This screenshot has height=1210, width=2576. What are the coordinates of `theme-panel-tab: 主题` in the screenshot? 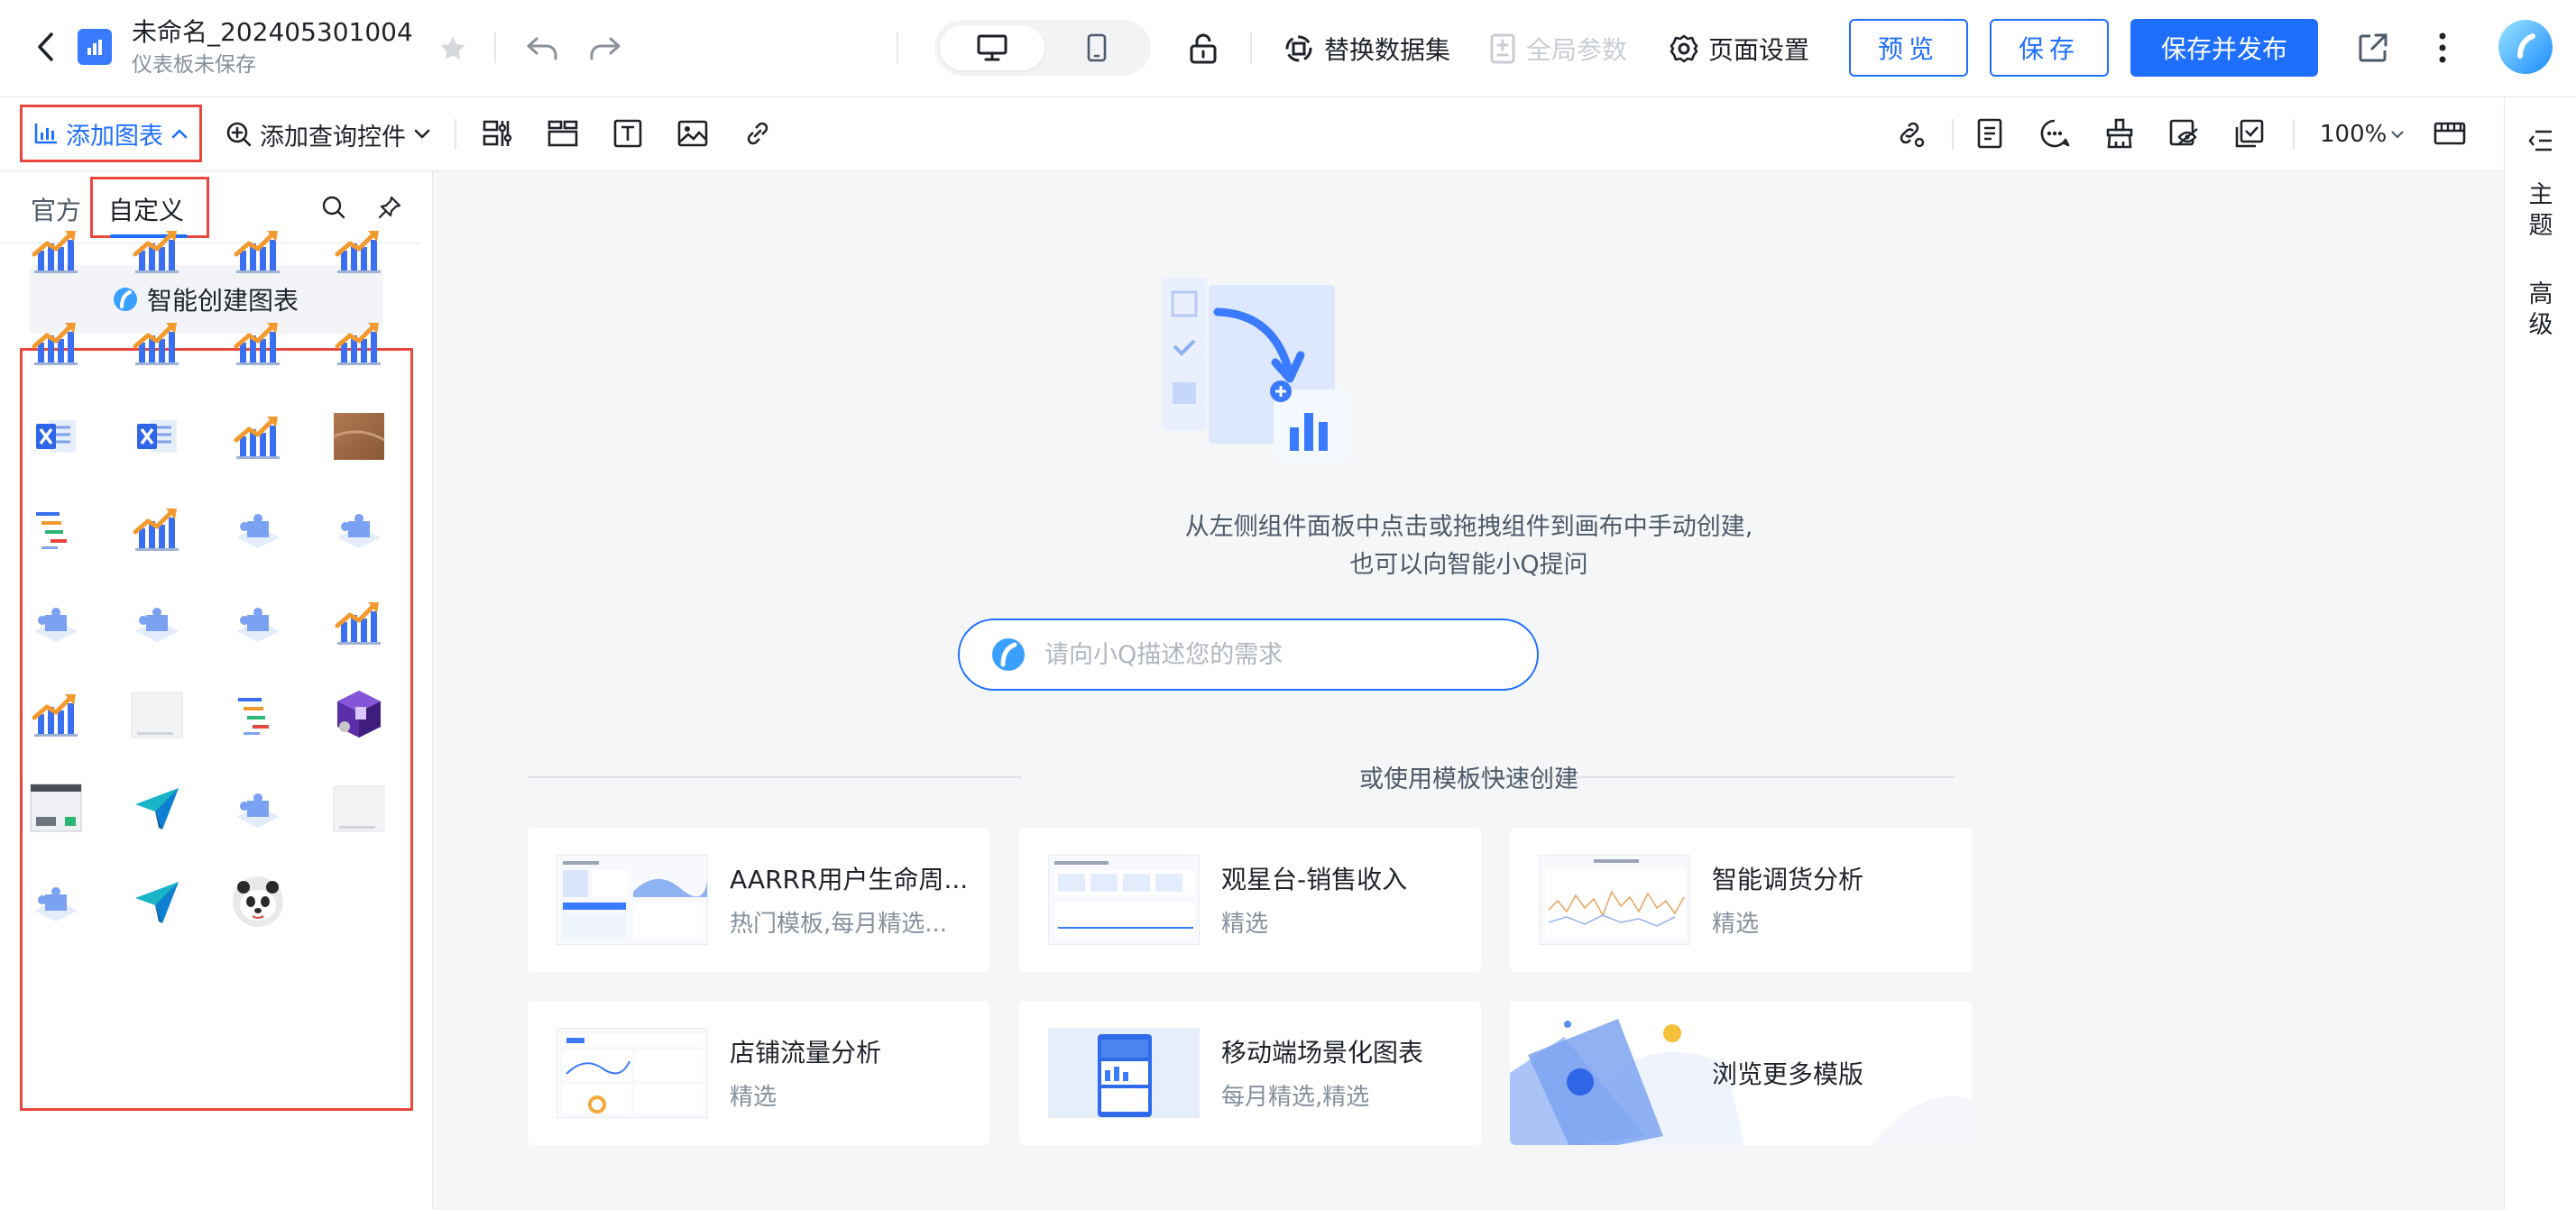 It's located at (2541, 211).